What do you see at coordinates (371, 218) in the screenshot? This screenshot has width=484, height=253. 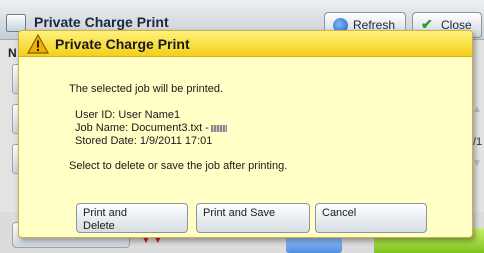 I see `cancel-button: Cancel` at bounding box center [371, 218].